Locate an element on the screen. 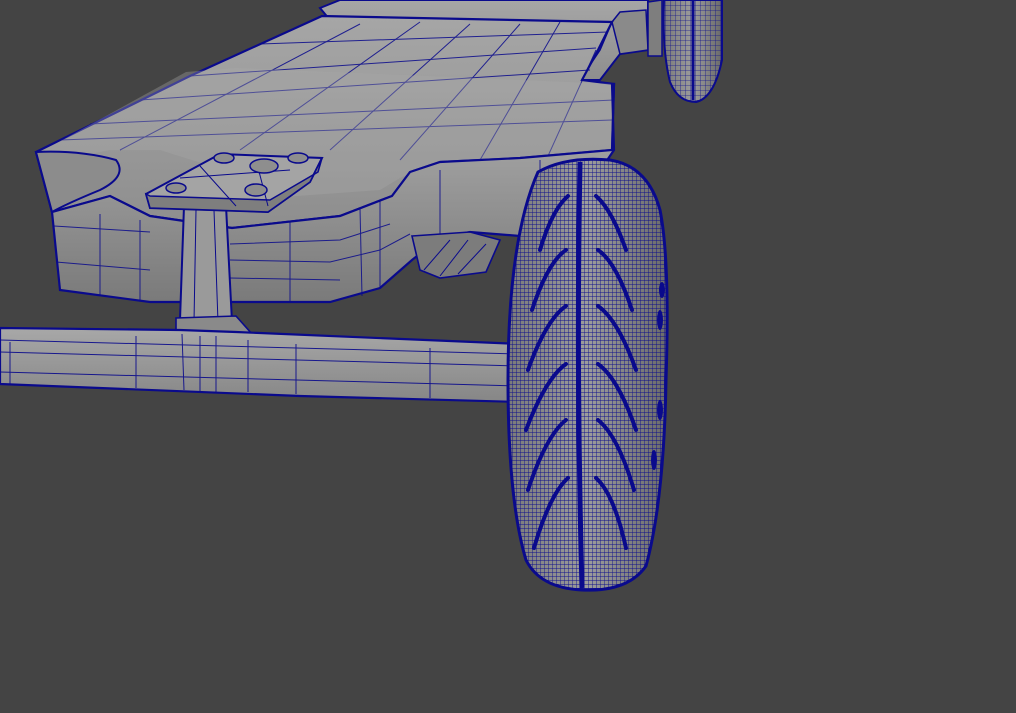 Image resolution: width=1016 pixels, height=713 pixels. front-tire is located at coordinates (587, 374).